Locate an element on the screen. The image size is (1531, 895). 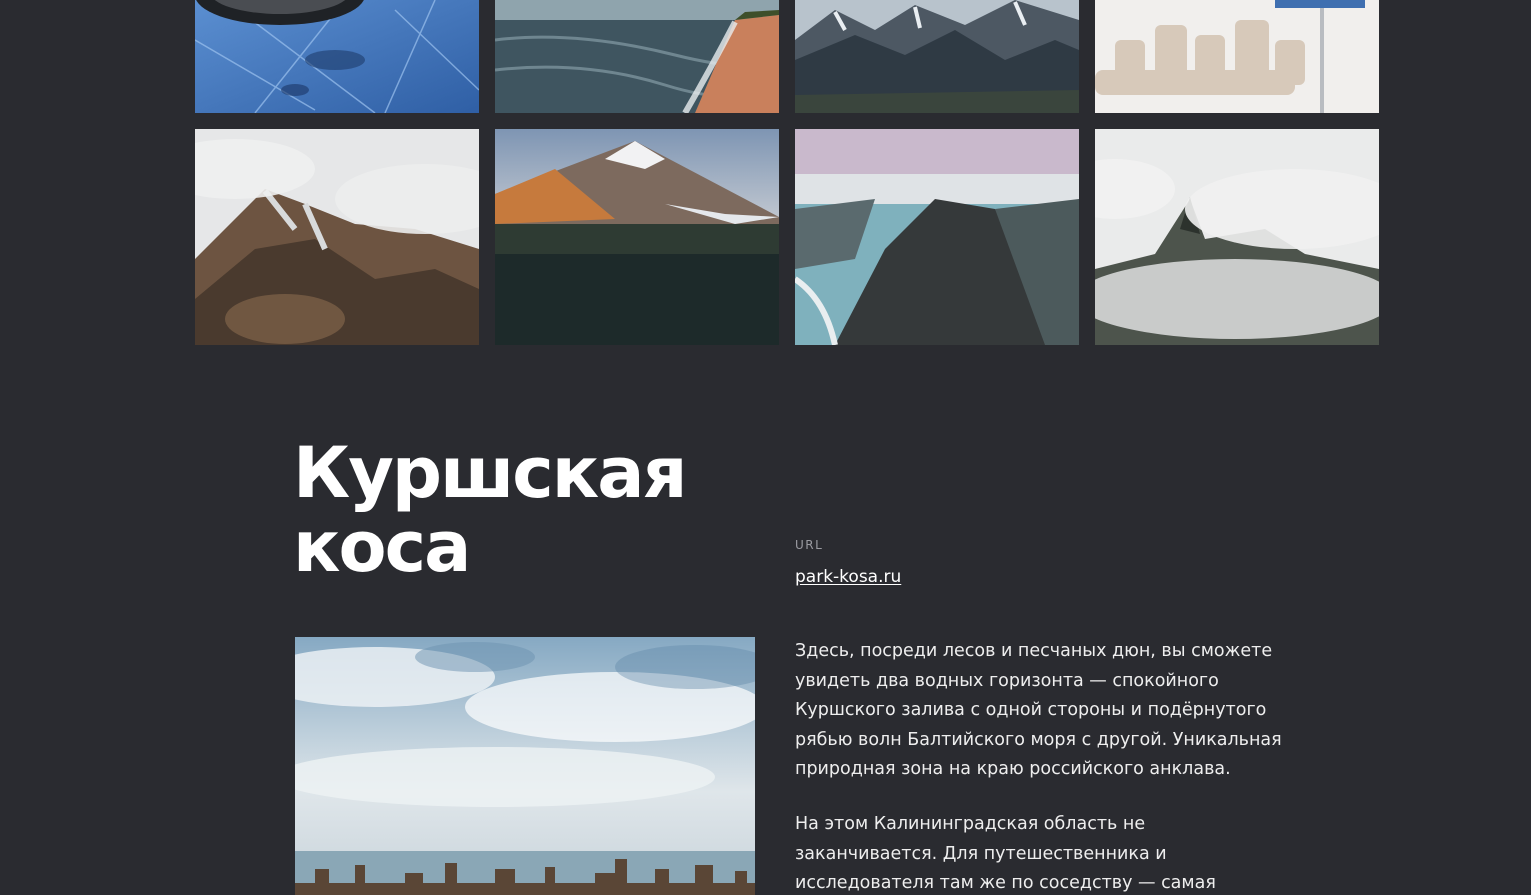
website-link: park-kosa.ru is located at coordinates (848, 577).